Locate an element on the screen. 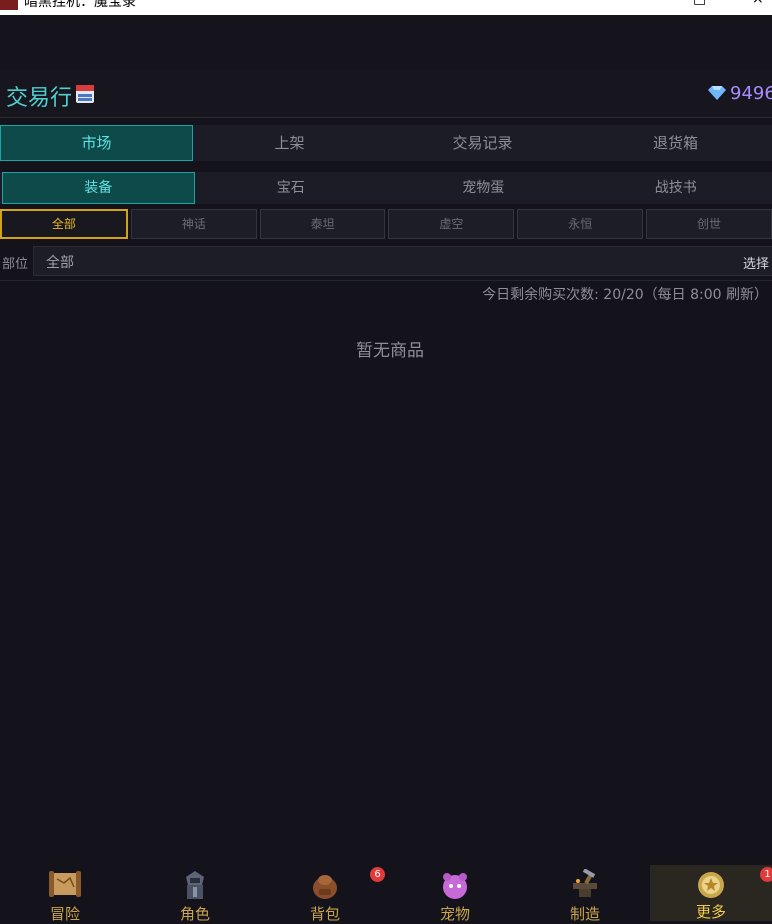 The image size is (772, 924). bottom-nav: 冒险 角色 背包 6 宠物 is located at coordinates (386, 893).